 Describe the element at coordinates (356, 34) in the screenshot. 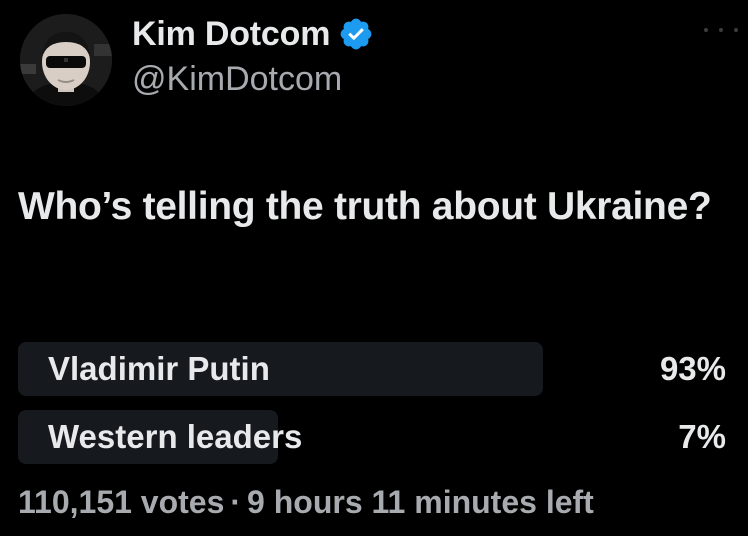

I see `verified-badge-icon` at that location.